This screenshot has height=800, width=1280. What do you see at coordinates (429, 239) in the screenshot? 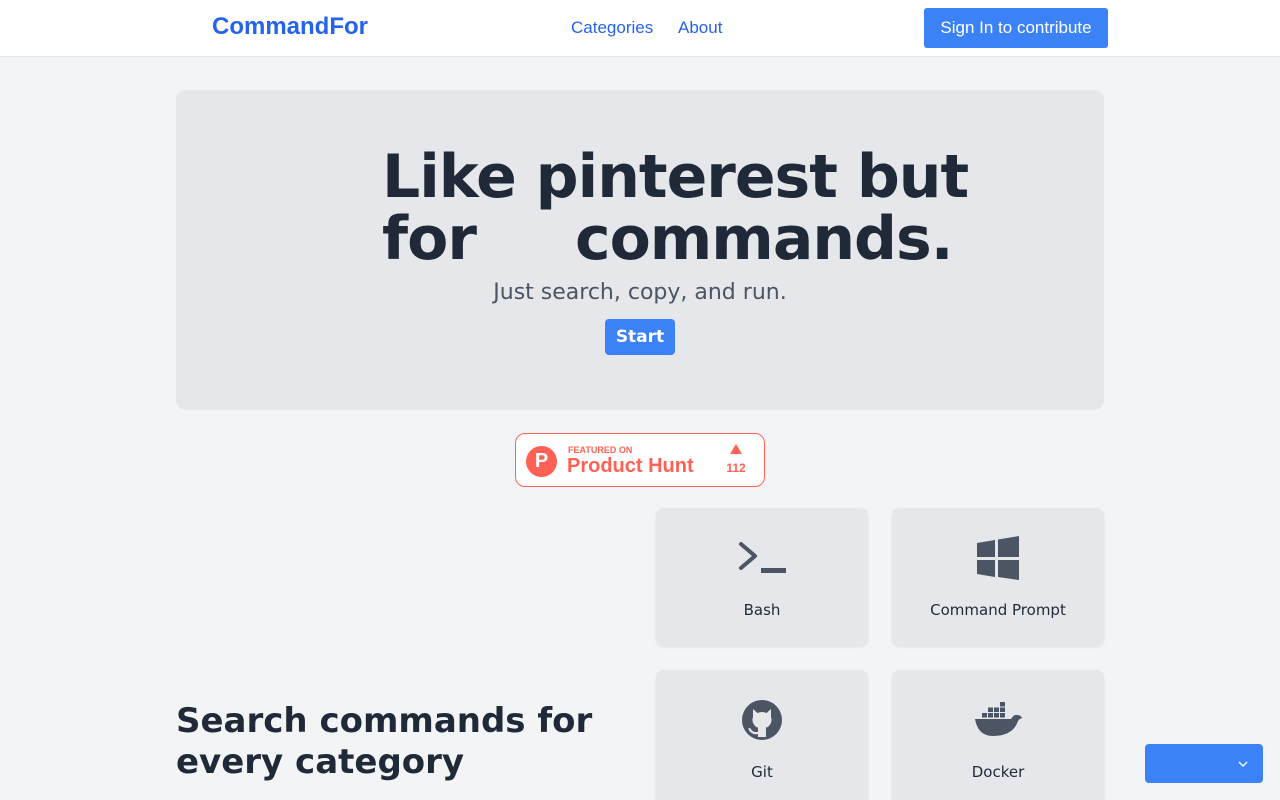
I see `hero-title-line2-start: for` at bounding box center [429, 239].